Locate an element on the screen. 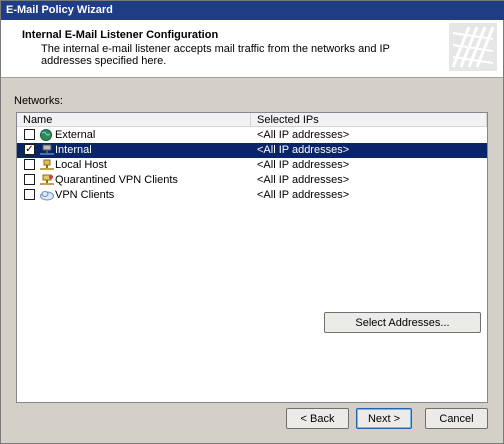 The height and width of the screenshot is (444, 504). list-item-internal: ✓ Internal <All IP addresses> is located at coordinates (252, 150).